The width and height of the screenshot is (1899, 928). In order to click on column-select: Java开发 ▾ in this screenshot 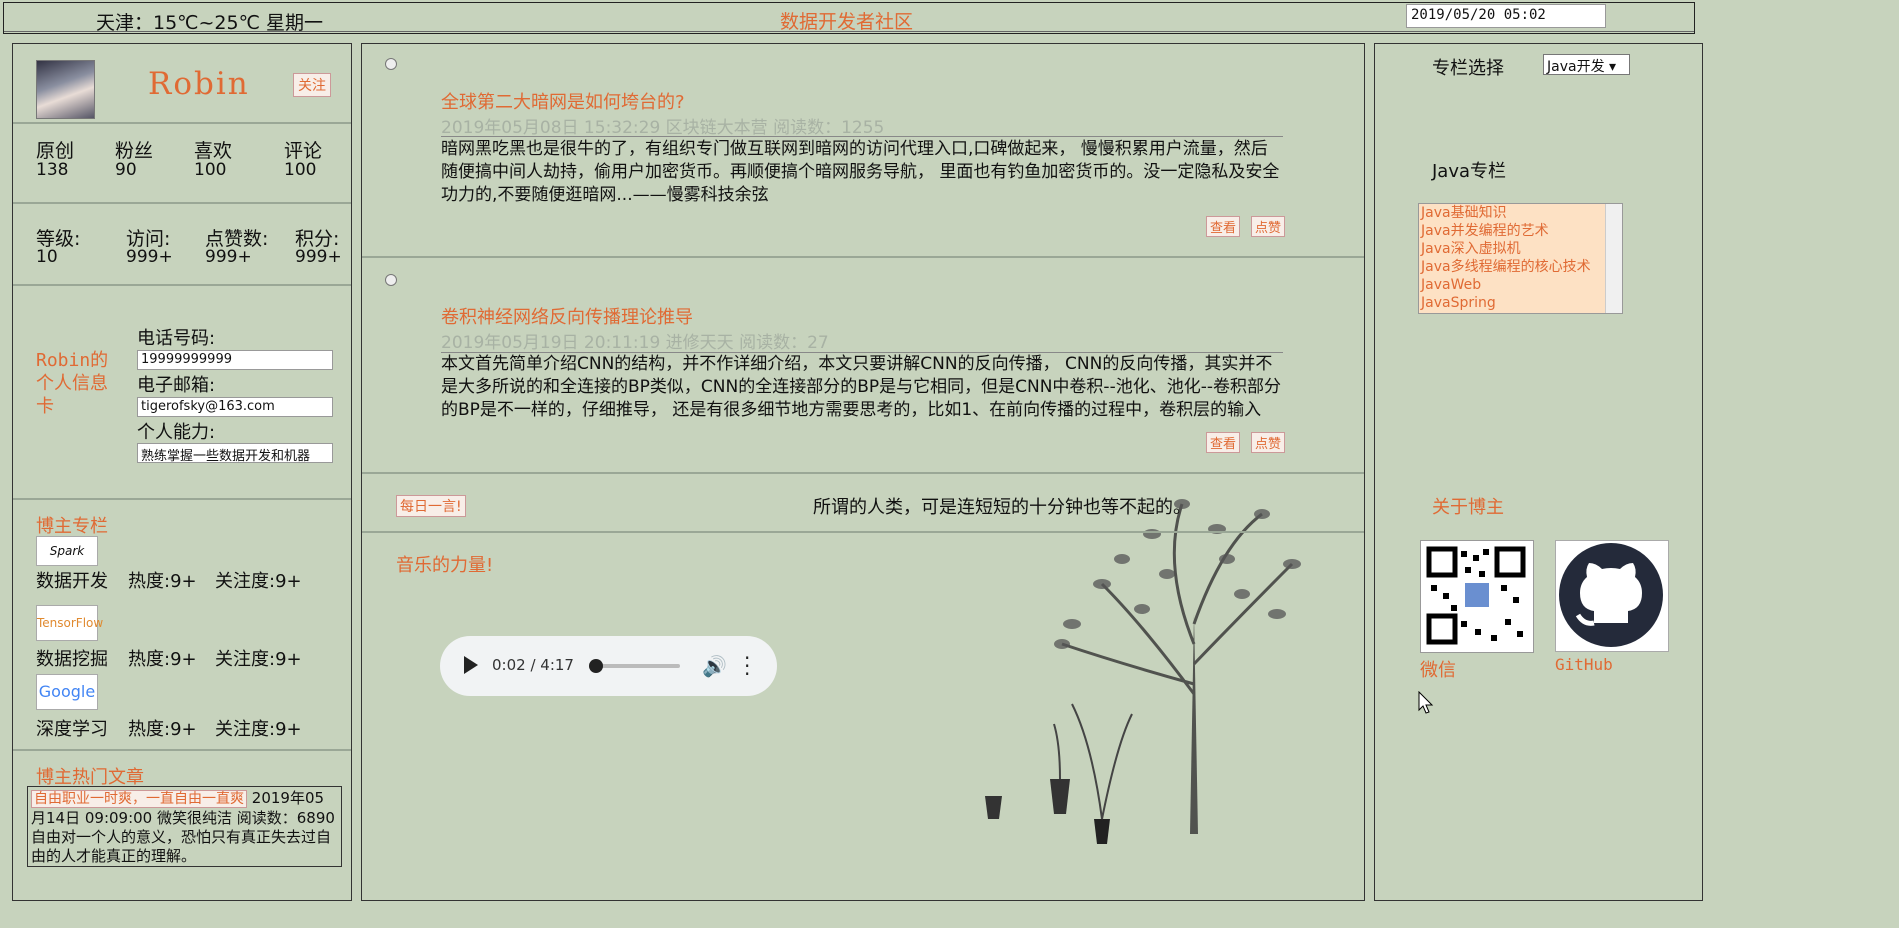, I will do `click(1586, 64)`.